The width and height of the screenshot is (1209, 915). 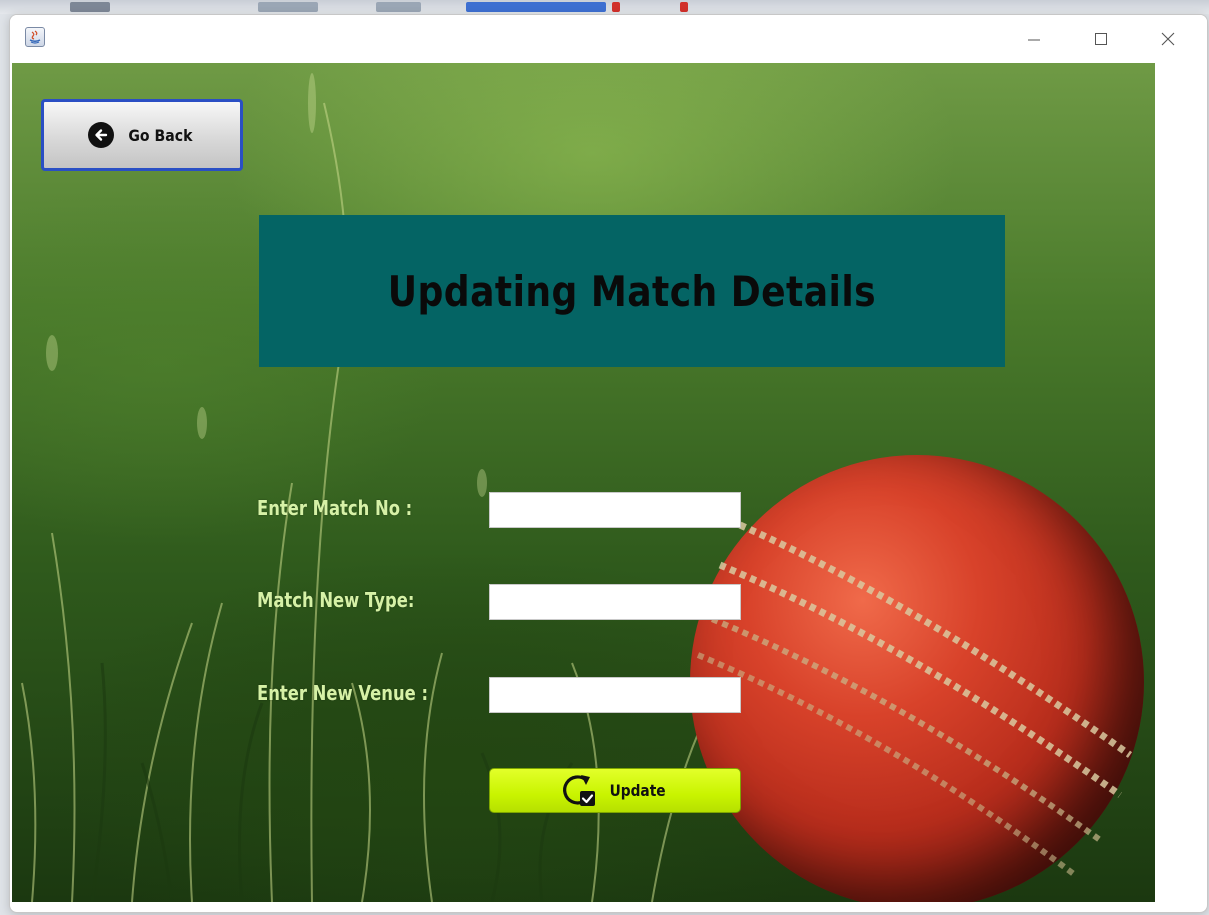 I want to click on maximize-icon, so click(x=1101, y=39).